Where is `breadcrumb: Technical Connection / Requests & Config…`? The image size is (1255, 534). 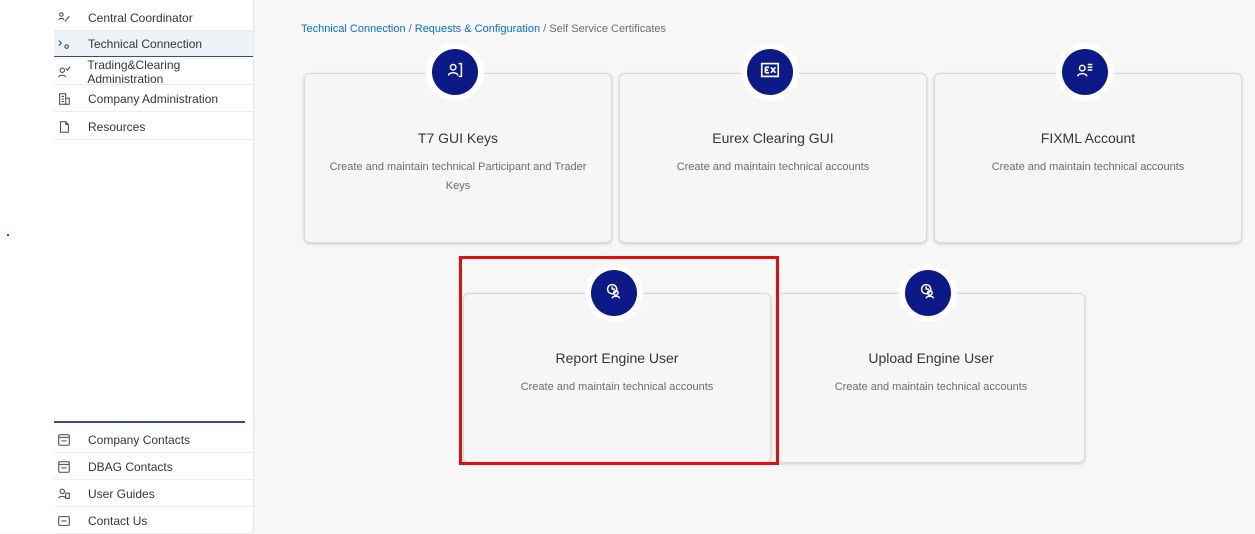
breadcrumb: Technical Connection / Requests & Config… is located at coordinates (483, 29).